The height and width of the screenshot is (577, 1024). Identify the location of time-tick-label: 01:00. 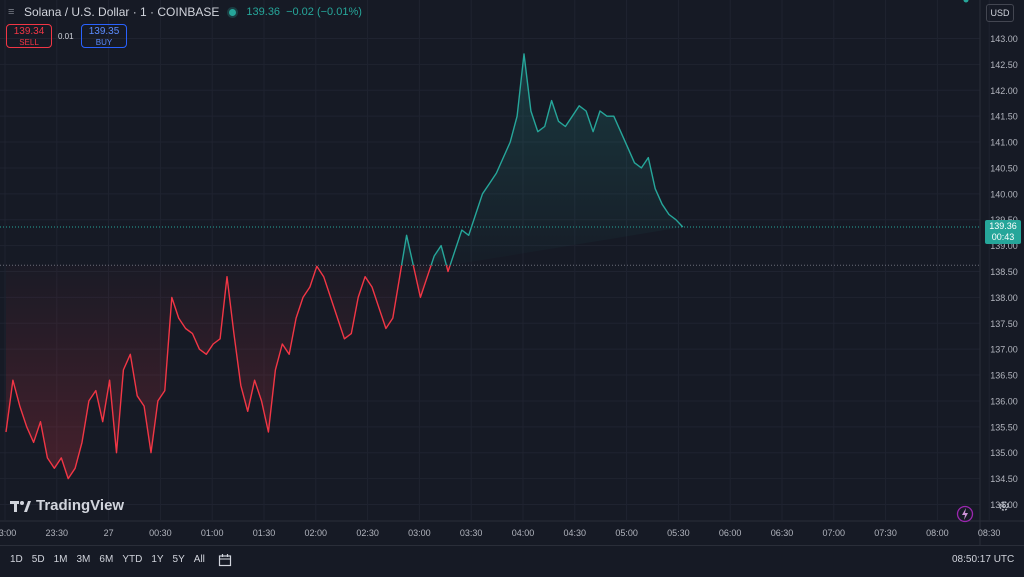
(212, 533).